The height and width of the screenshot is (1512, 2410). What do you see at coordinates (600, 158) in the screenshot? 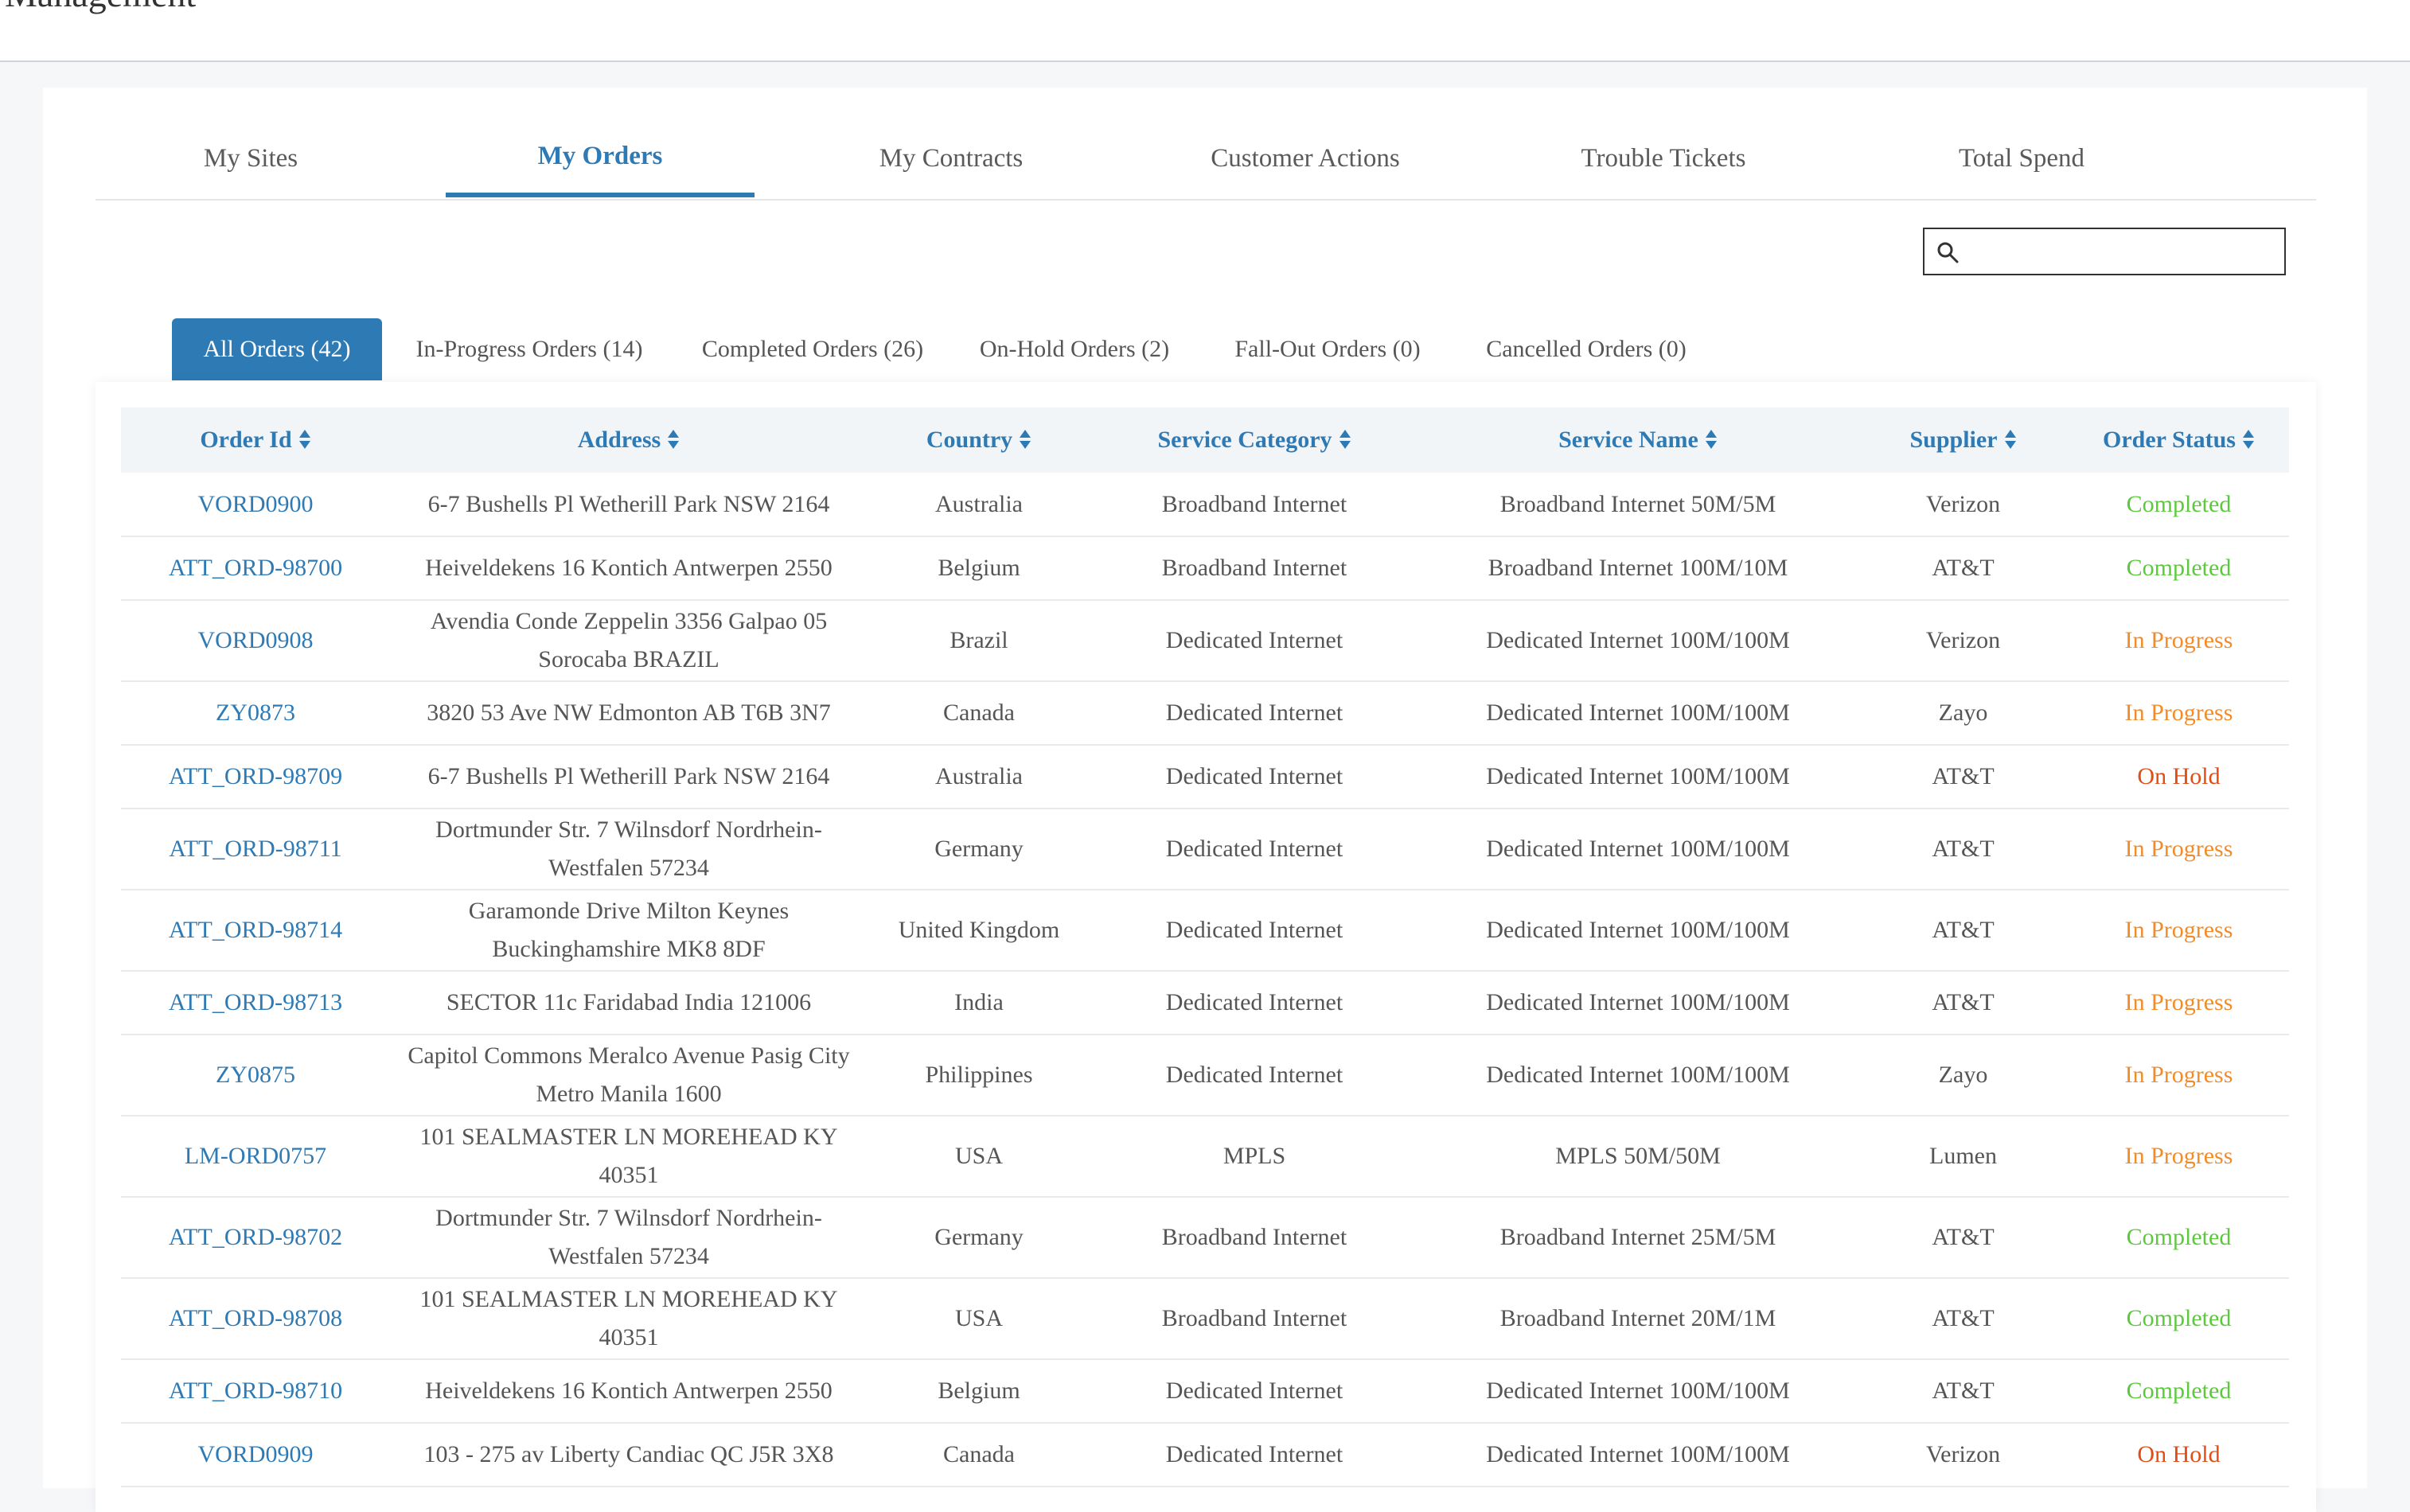
I see `tab-my-orders: My Orders` at bounding box center [600, 158].